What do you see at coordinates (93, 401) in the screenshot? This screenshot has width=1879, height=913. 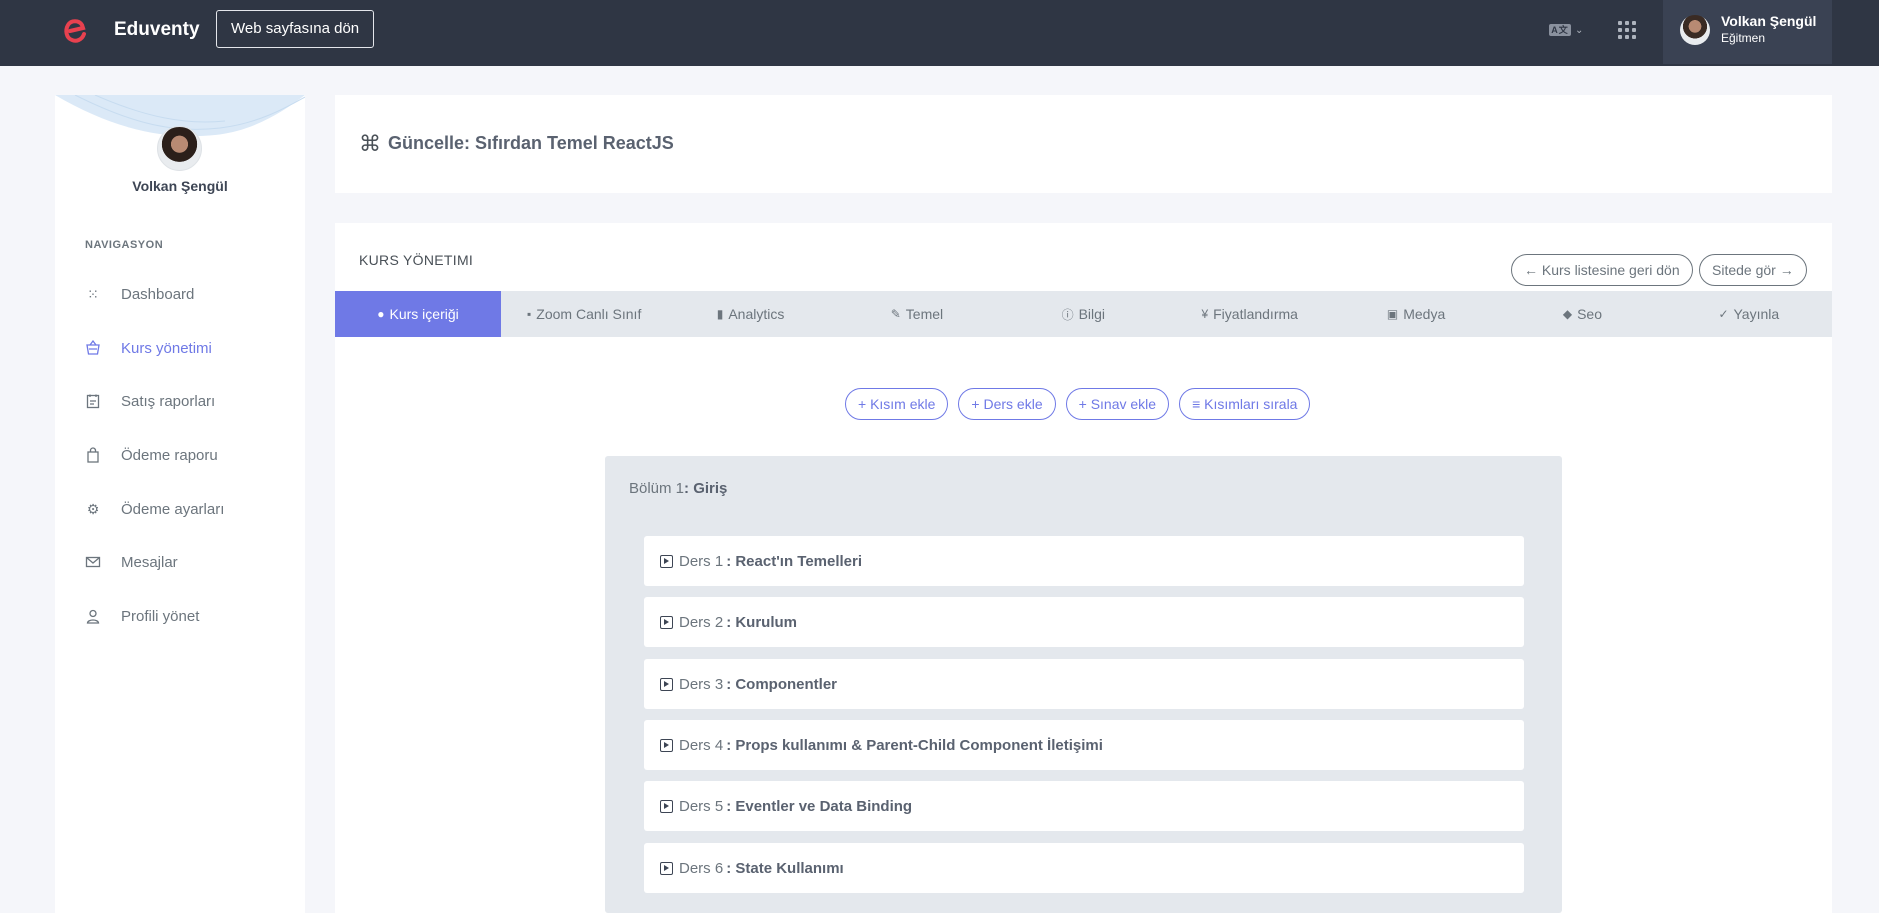 I see `clipboard-icon` at bounding box center [93, 401].